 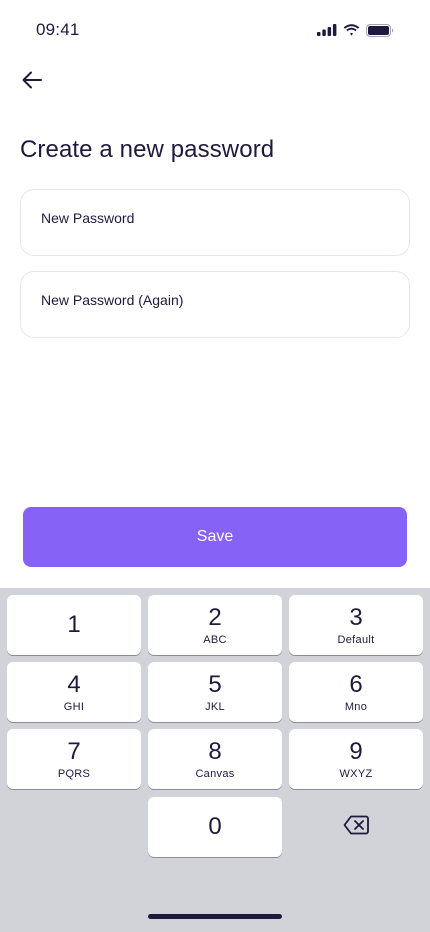 I want to click on save-button: Save, so click(x=215, y=537).